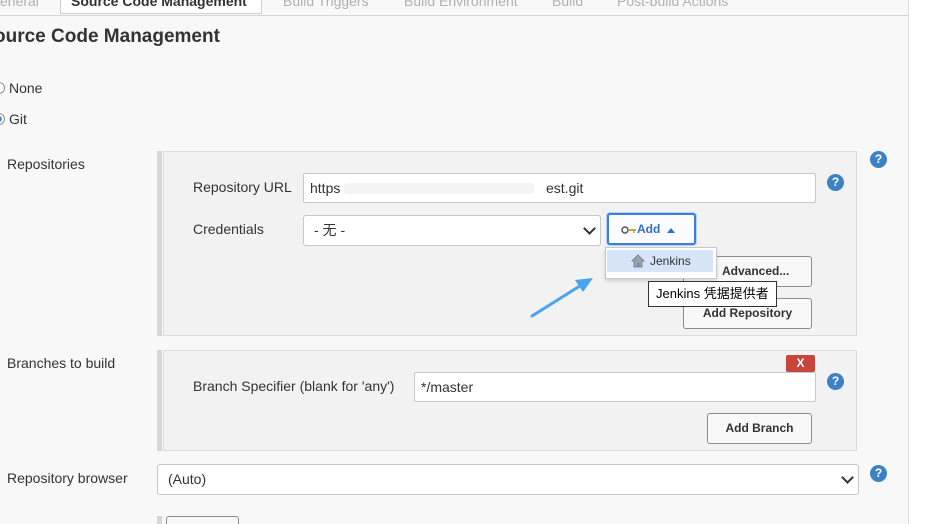 The width and height of the screenshot is (946, 524). What do you see at coordinates (61, 363) in the screenshot?
I see `branches-label: Branches to build` at bounding box center [61, 363].